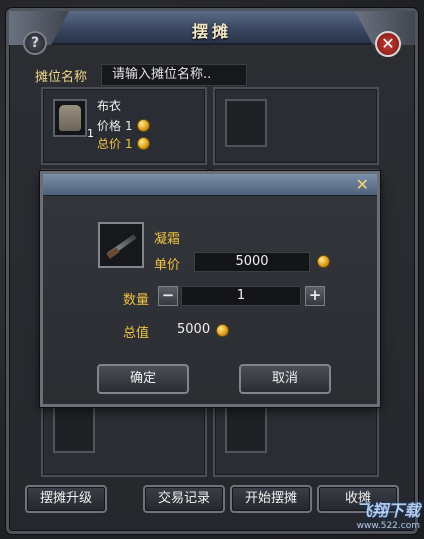 This screenshot has height=539, width=424. I want to click on item-price-value: 1, so click(129, 125).